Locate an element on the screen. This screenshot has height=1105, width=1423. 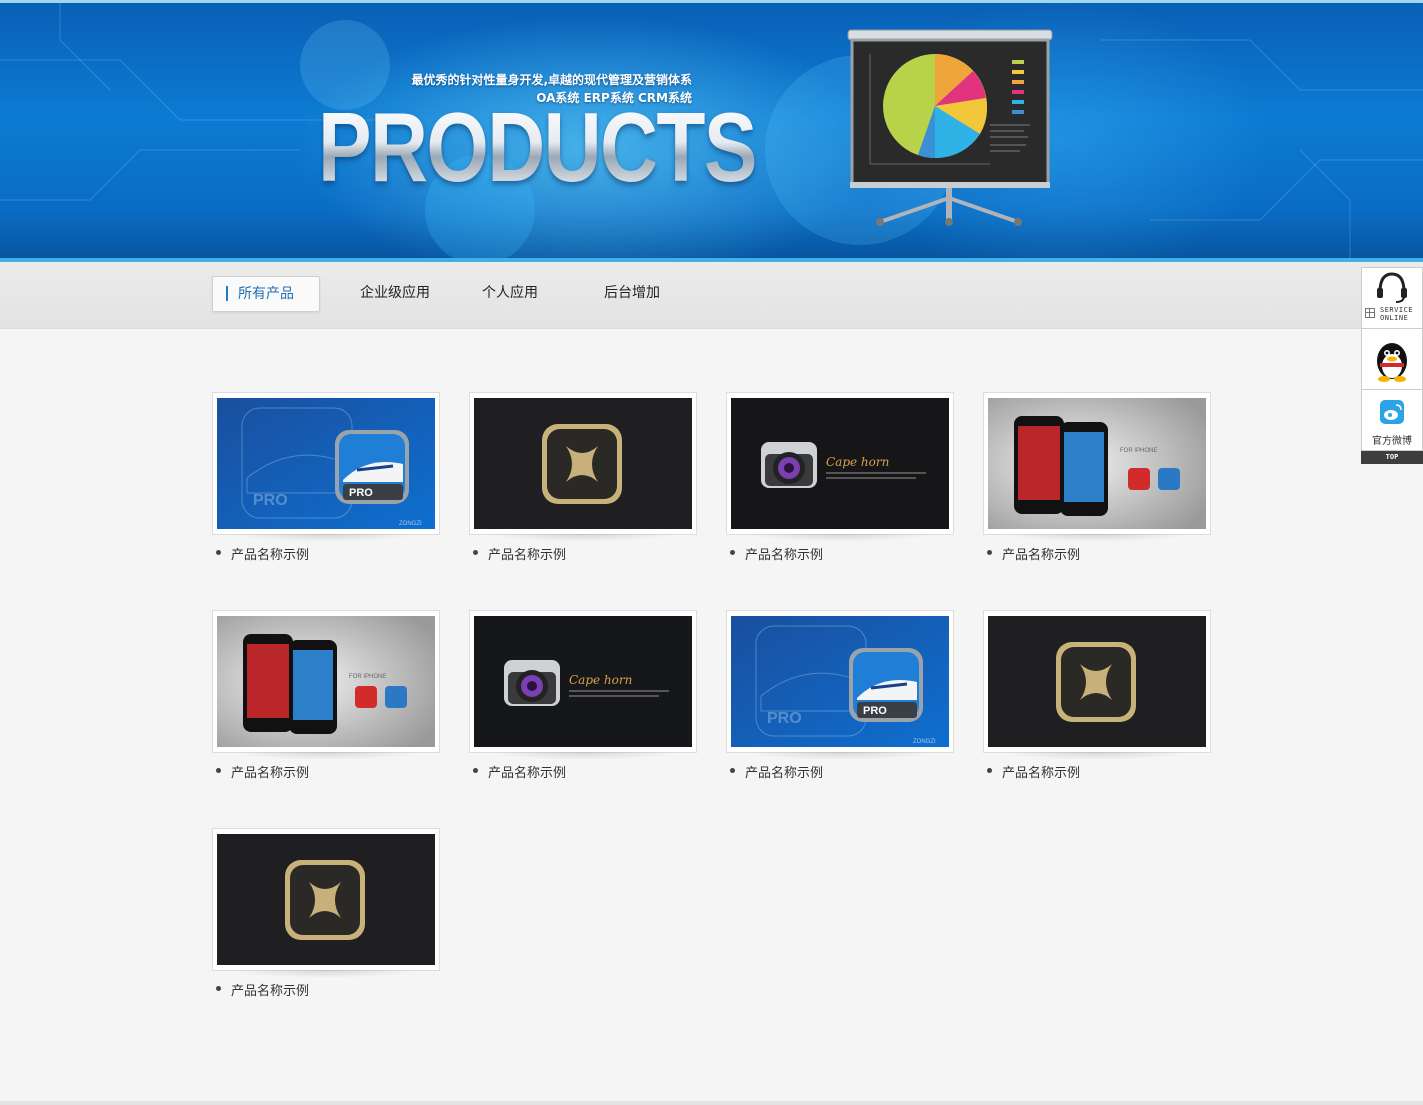
category-nav: 所有产品 企业级应用 个人应用 后台增加 is located at coordinates (711, 295).